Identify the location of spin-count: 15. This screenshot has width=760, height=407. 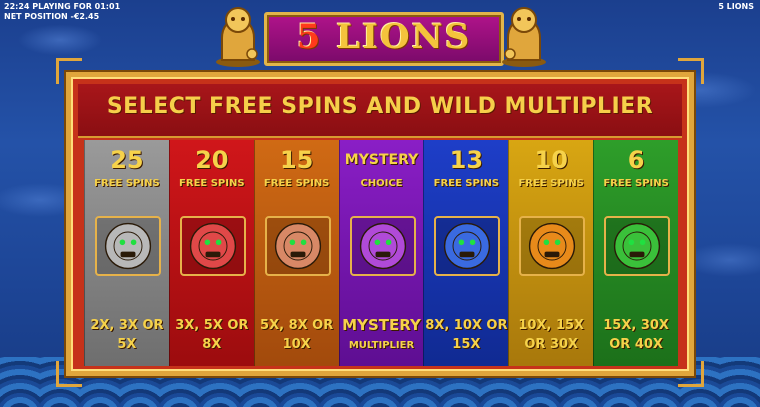
(296, 160).